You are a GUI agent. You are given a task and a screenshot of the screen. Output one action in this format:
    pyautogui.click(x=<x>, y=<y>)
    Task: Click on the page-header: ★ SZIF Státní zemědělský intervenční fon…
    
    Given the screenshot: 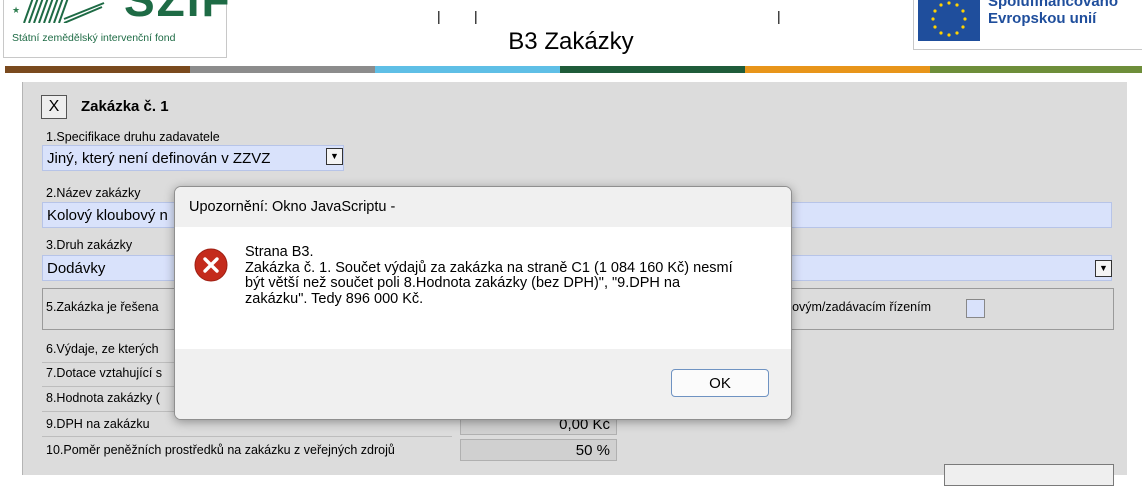 What is the action you would take?
    pyautogui.click(x=571, y=34)
    